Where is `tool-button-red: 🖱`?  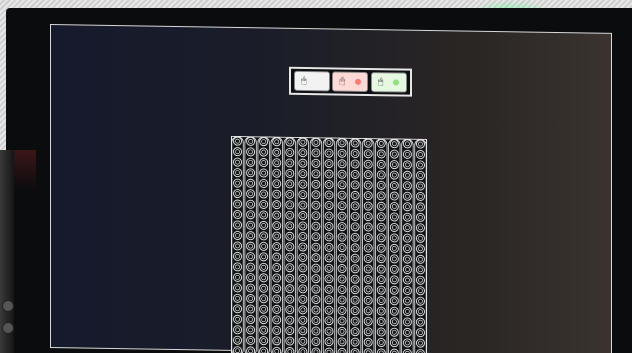
tool-button-red: 🖱 is located at coordinates (350, 82).